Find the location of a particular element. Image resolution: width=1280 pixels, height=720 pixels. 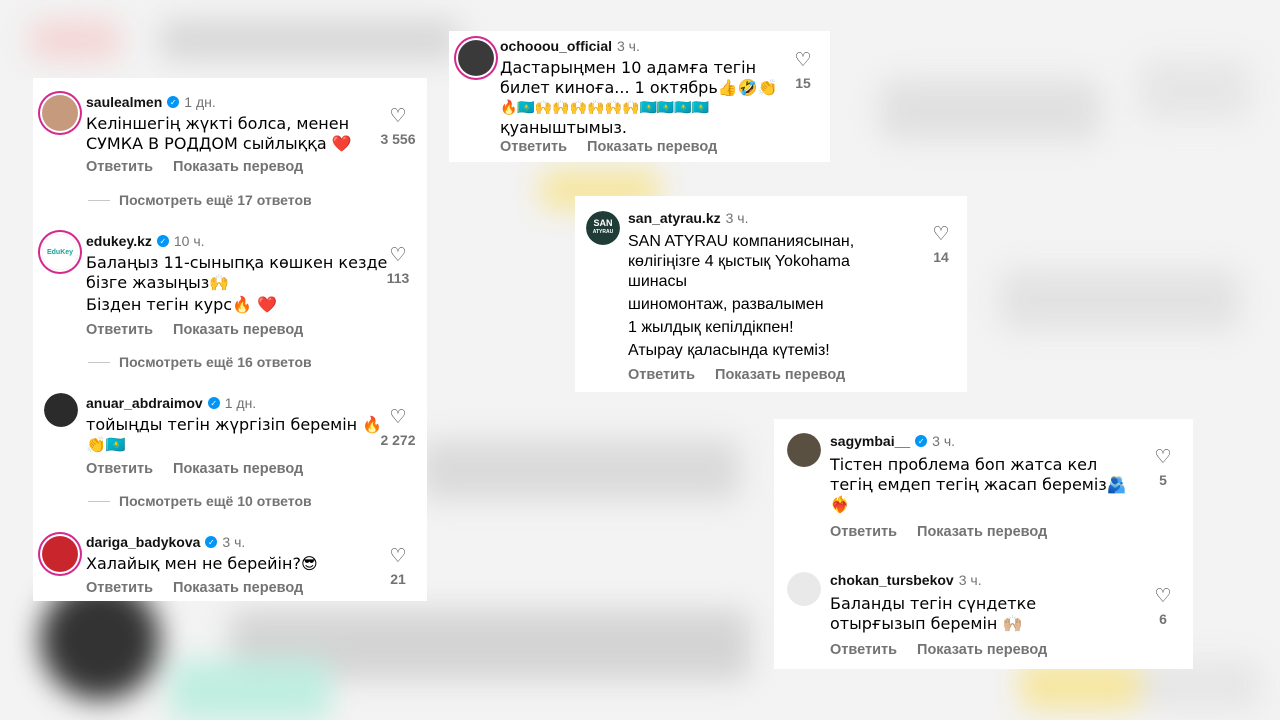

like-count: 15 is located at coordinates (803, 83).